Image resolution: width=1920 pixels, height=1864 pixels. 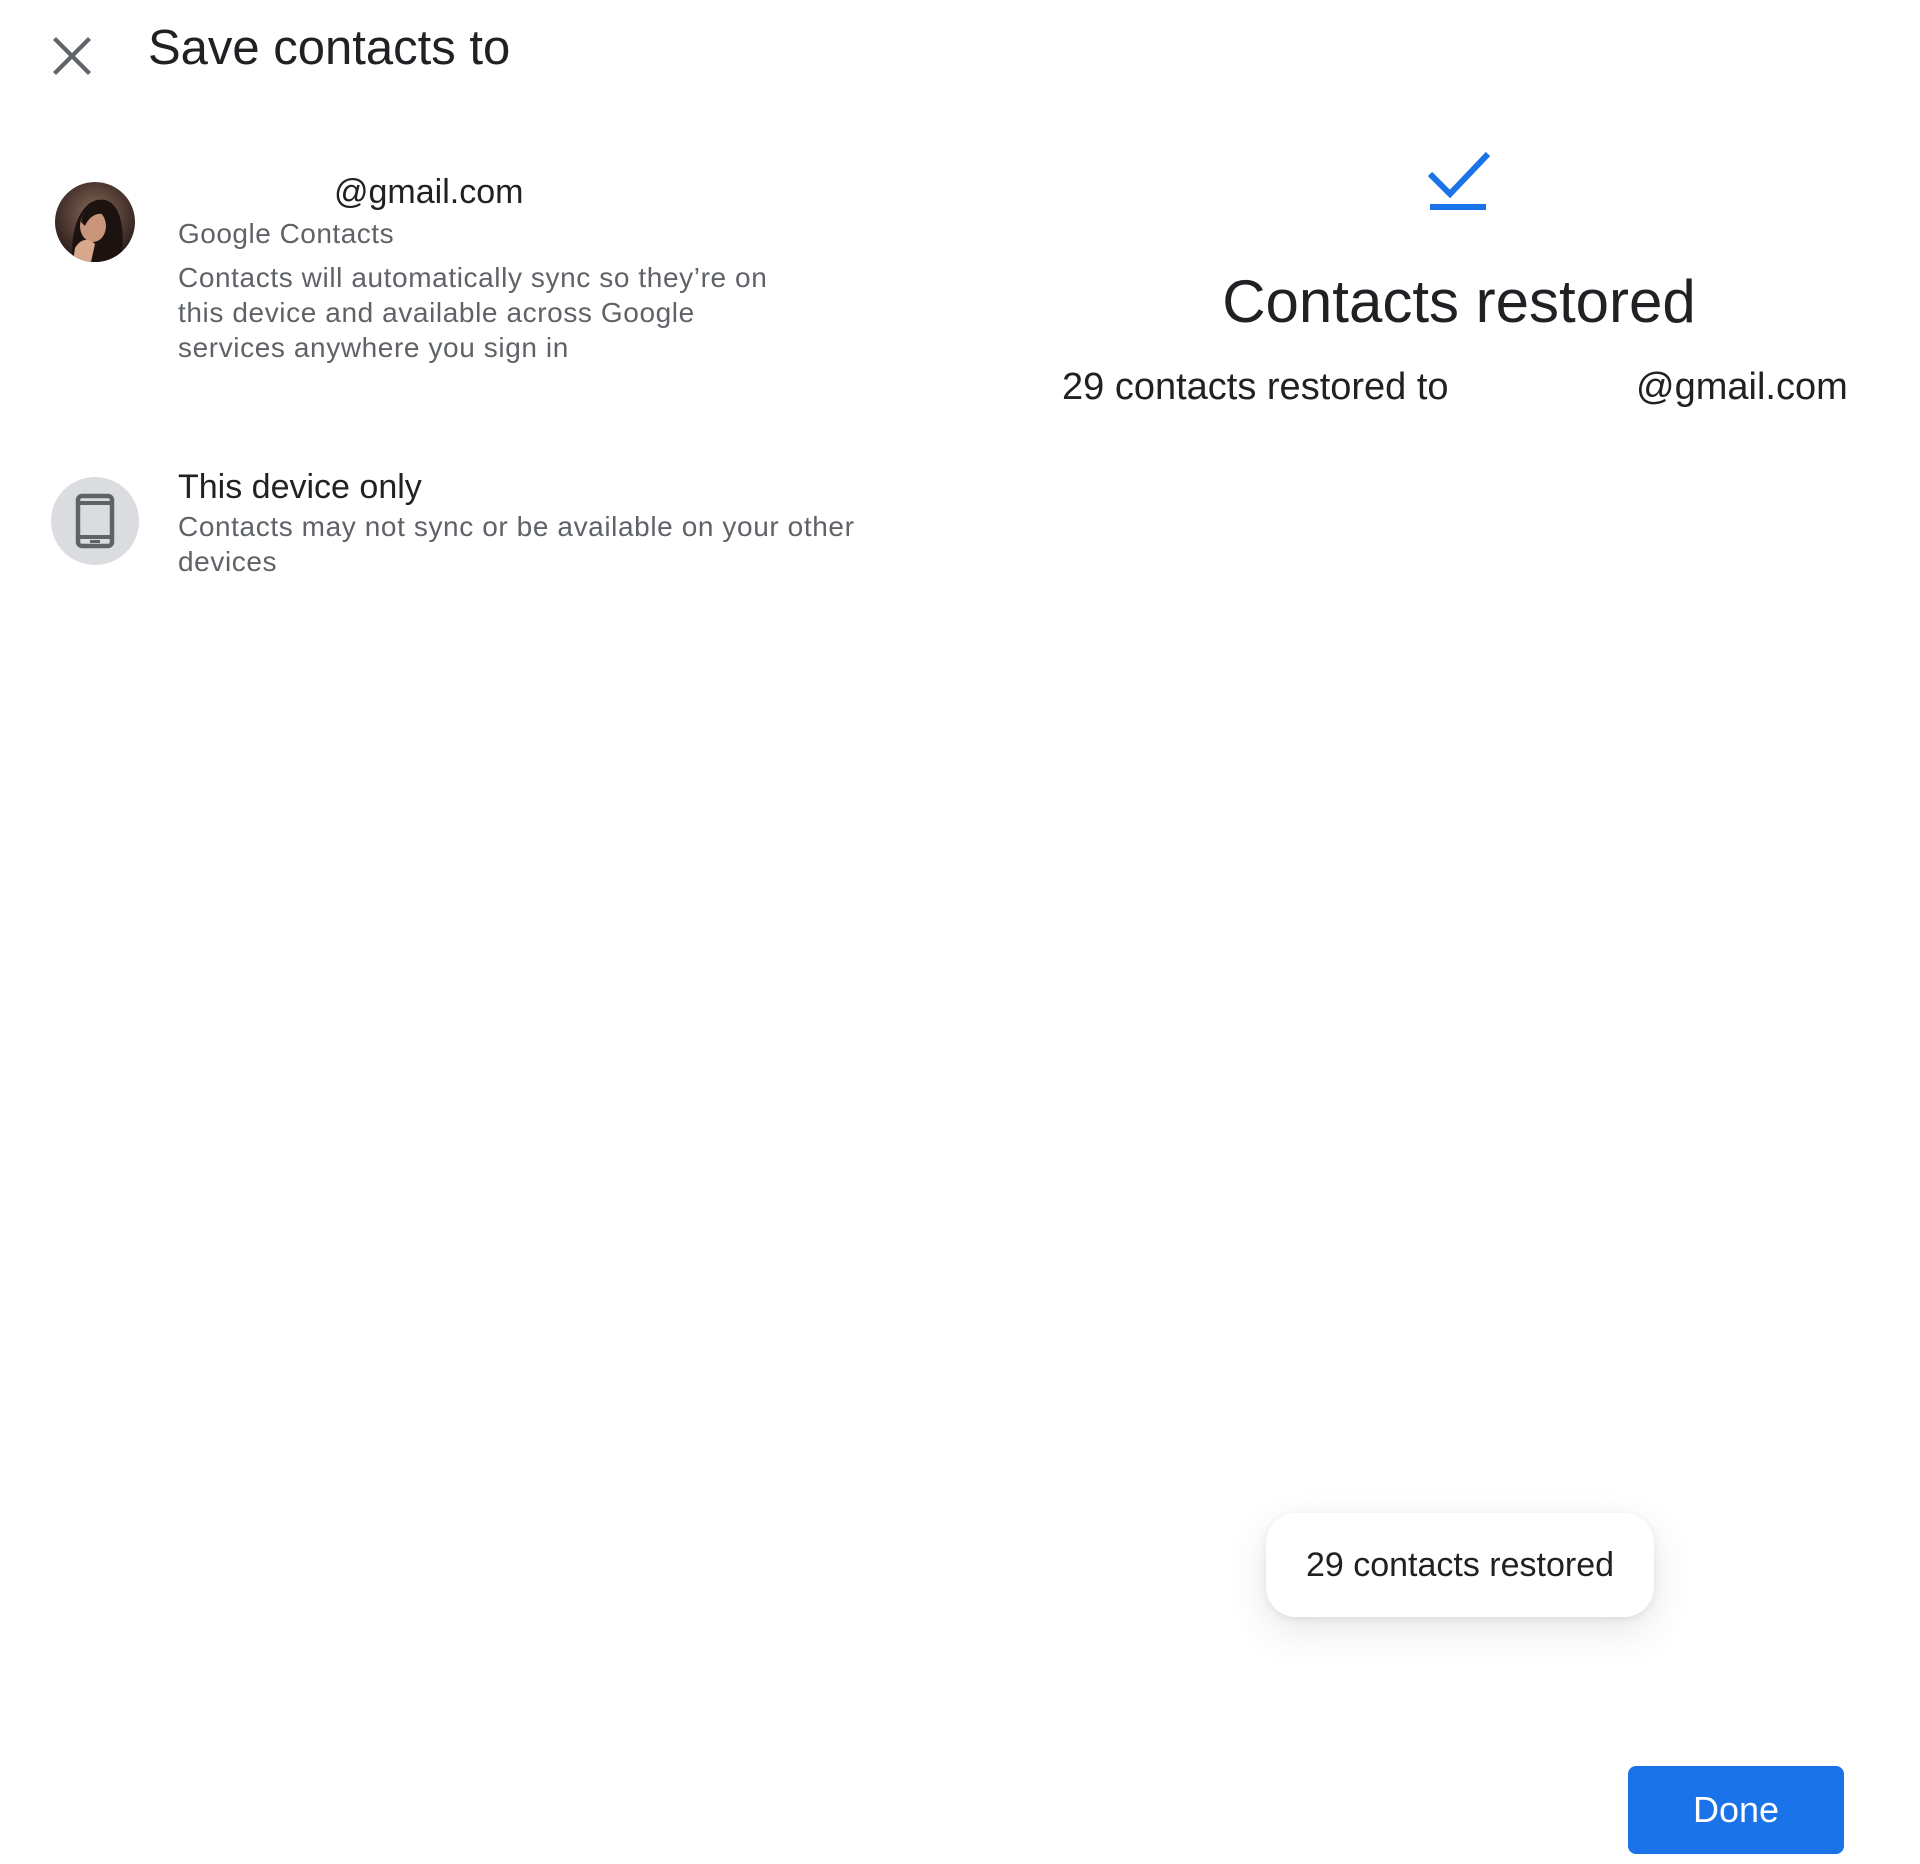 I want to click on close-button, so click(x=72, y=56).